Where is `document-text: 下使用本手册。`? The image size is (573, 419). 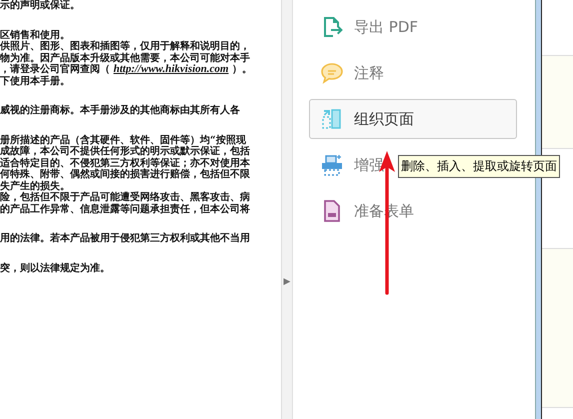 document-text: 下使用本手册。 is located at coordinates (35, 81).